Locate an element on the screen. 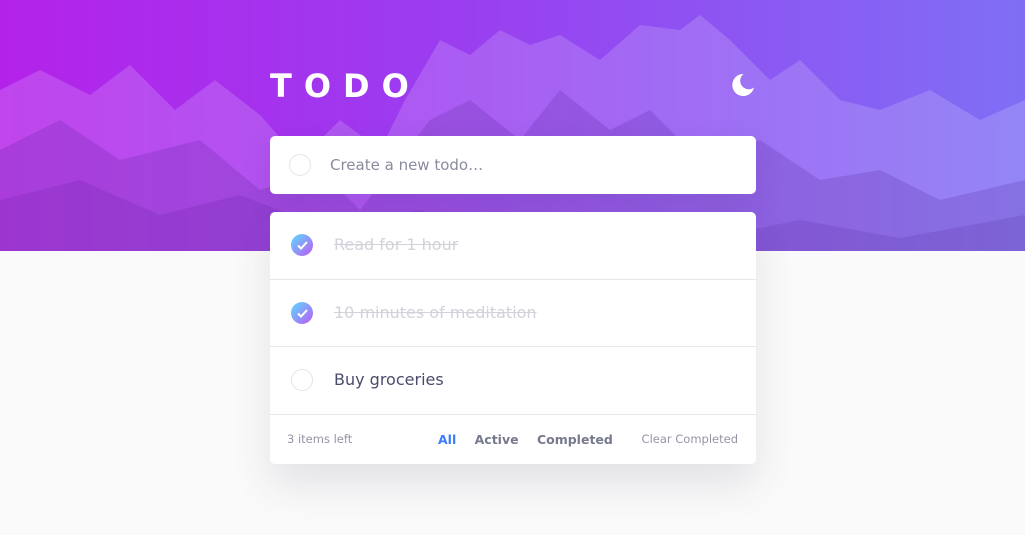 This screenshot has height=535, width=1025. filter-all: All is located at coordinates (447, 439).